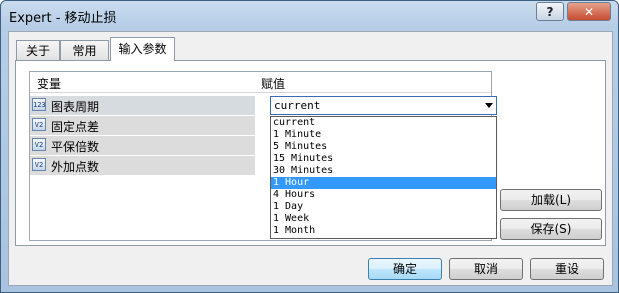 The image size is (619, 293). Describe the element at coordinates (142, 145) in the screenshot. I see `param-row-breakeven-multiple: V2 平保倍数` at that location.